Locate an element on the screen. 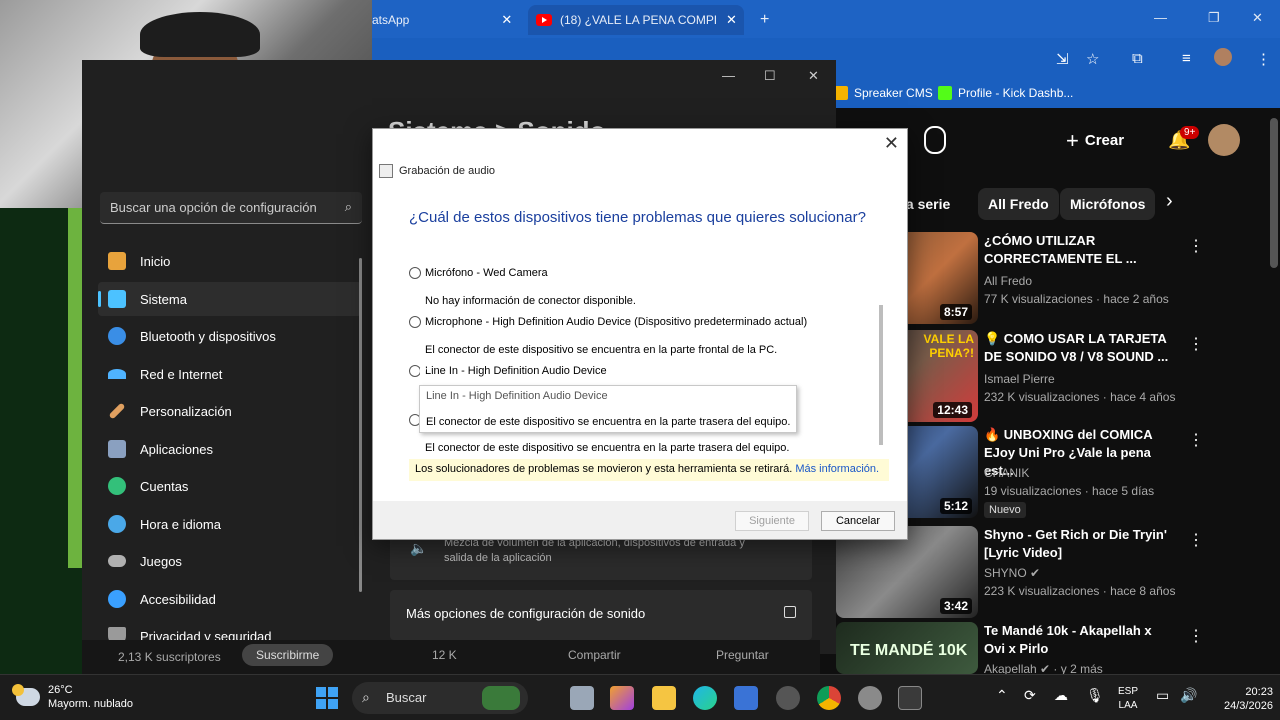 This screenshot has width=1280, height=720. troubleshooter-app-icon is located at coordinates (910, 698).